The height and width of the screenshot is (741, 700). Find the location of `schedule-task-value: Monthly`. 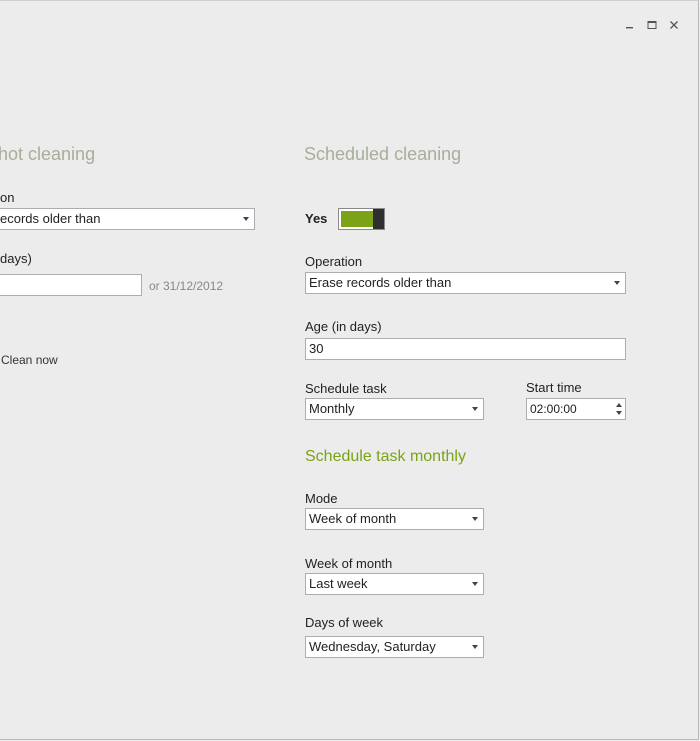

schedule-task-value: Monthly is located at coordinates (332, 408).